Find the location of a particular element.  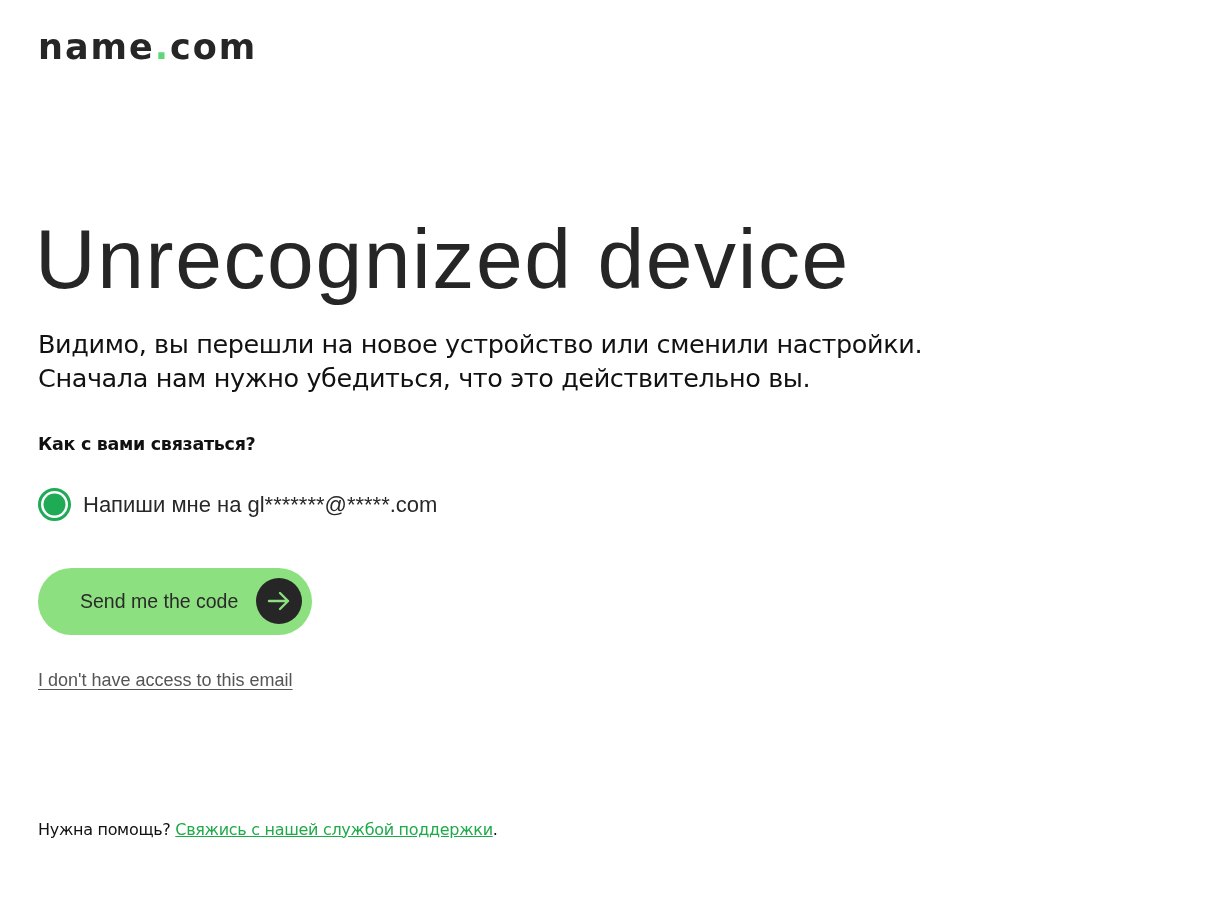

help-text: Нужна помощь? Свяжись с нашей службой поддержки. is located at coordinates (268, 829).